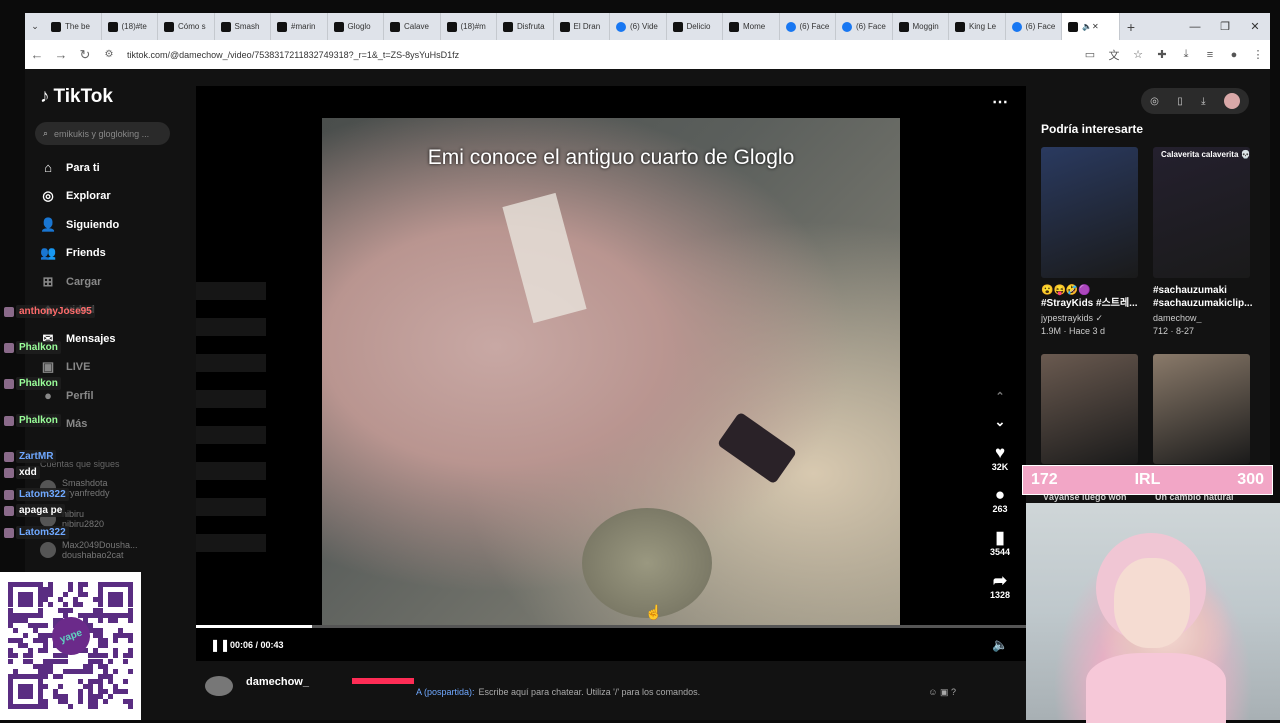 The image size is (1280, 723). I want to click on forward-icon: →, so click(61, 54).